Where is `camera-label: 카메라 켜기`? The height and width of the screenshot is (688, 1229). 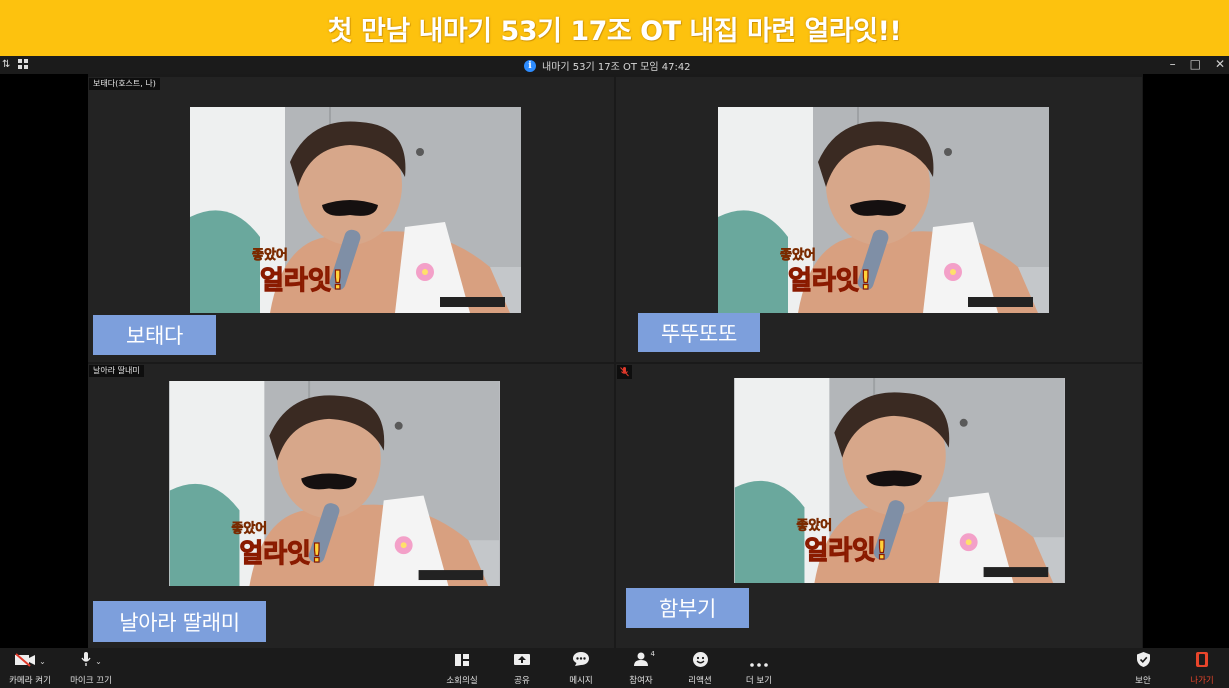
camera-label: 카메라 켜기 is located at coordinates (30, 681).